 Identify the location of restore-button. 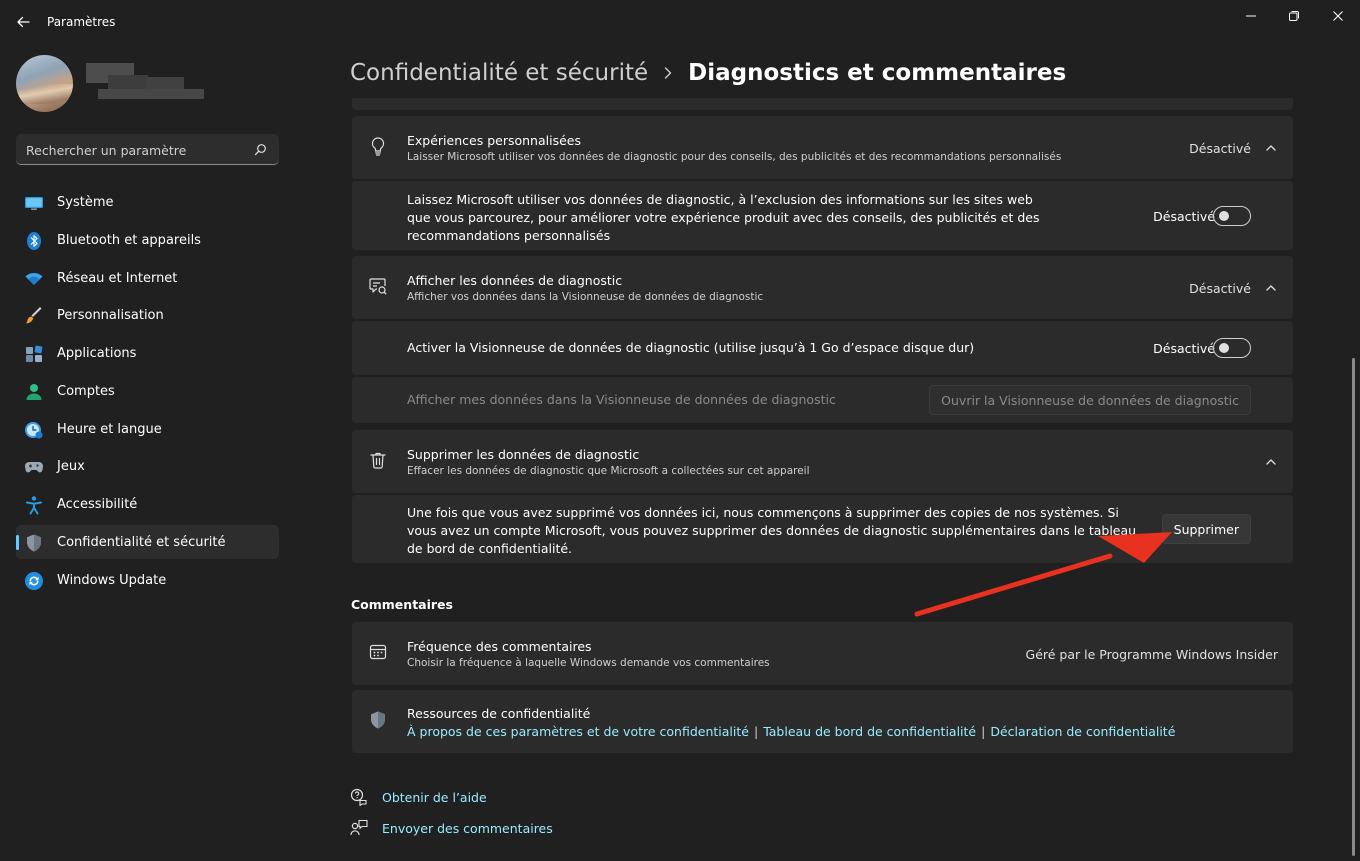
(1294, 16).